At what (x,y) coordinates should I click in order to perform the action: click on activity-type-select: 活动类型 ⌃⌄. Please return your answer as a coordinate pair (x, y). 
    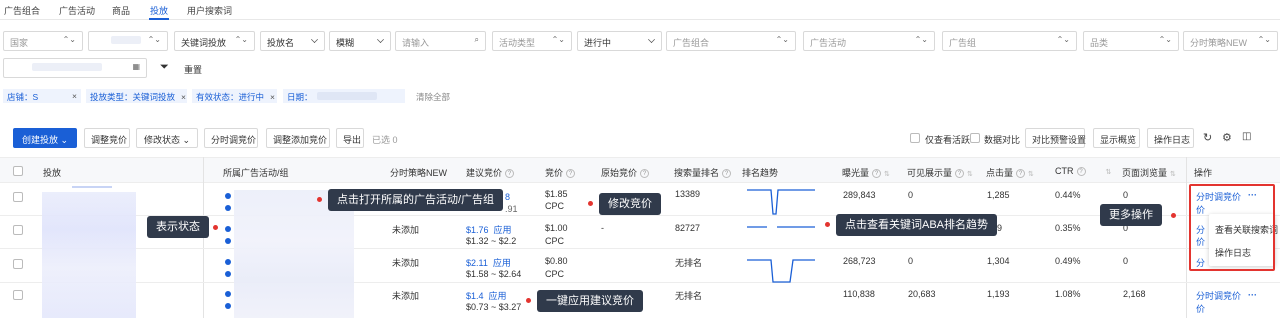
    Looking at the image, I should click on (532, 41).